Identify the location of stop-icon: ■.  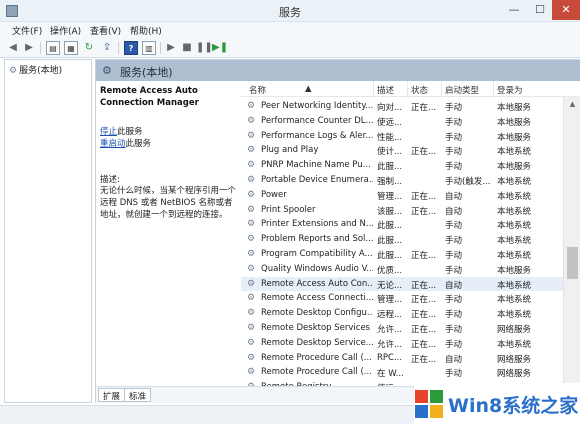
(187, 48).